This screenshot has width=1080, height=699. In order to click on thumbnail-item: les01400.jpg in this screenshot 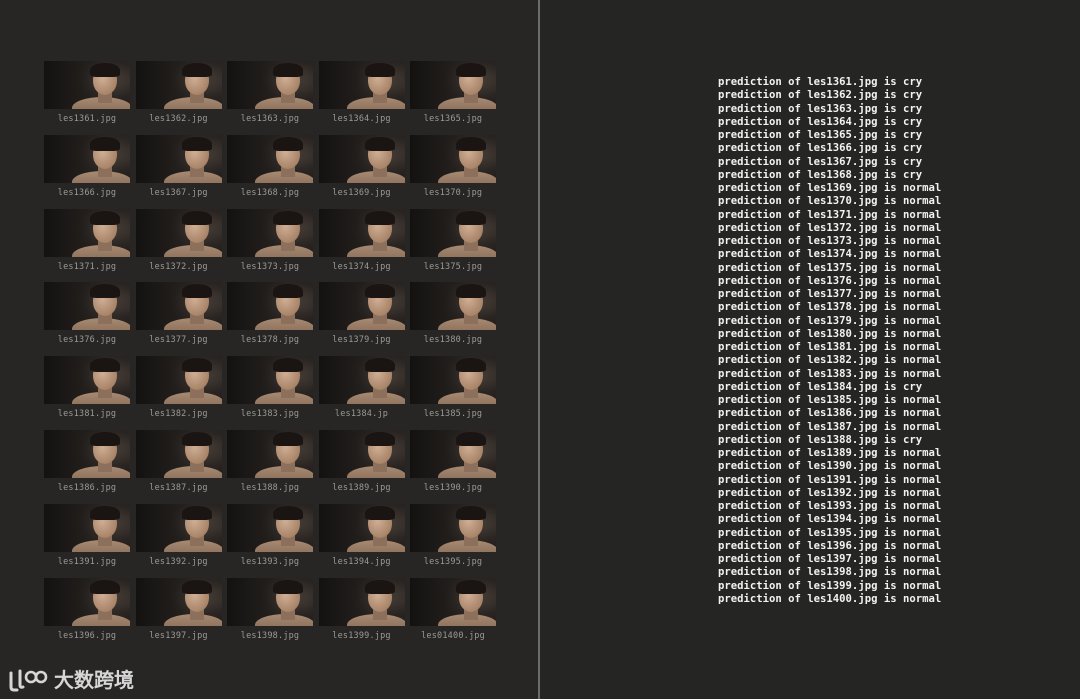, I will do `click(453, 614)`.